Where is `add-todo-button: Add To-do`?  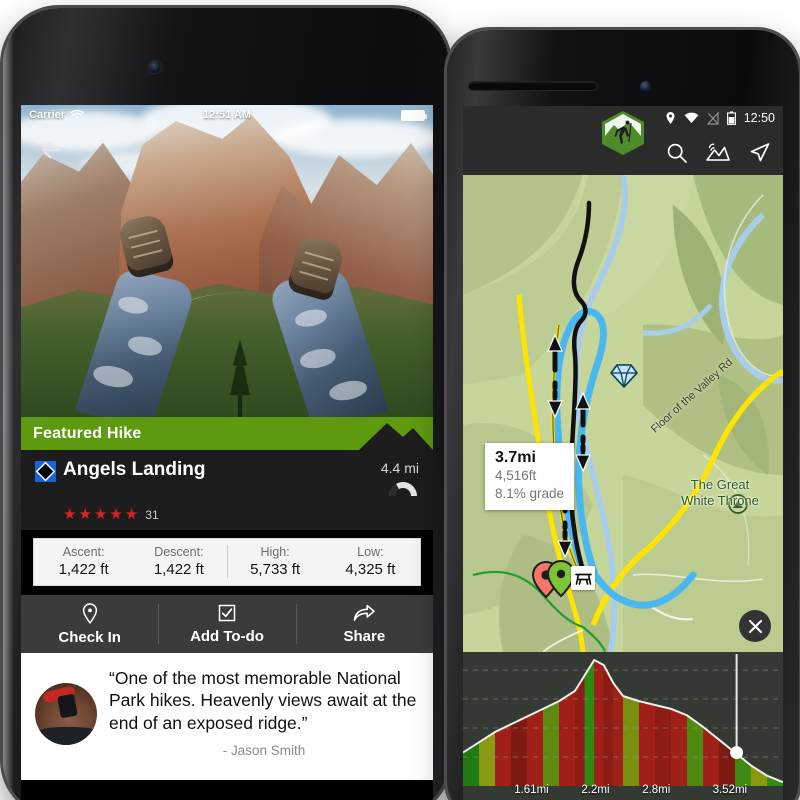 add-todo-button: Add To-do is located at coordinates (226, 624).